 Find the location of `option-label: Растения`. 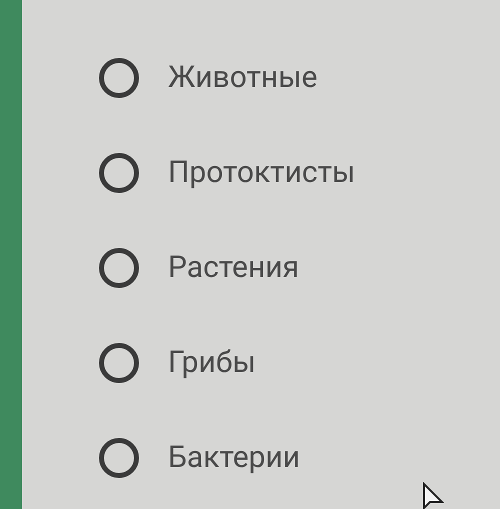

option-label: Растения is located at coordinates (234, 267).